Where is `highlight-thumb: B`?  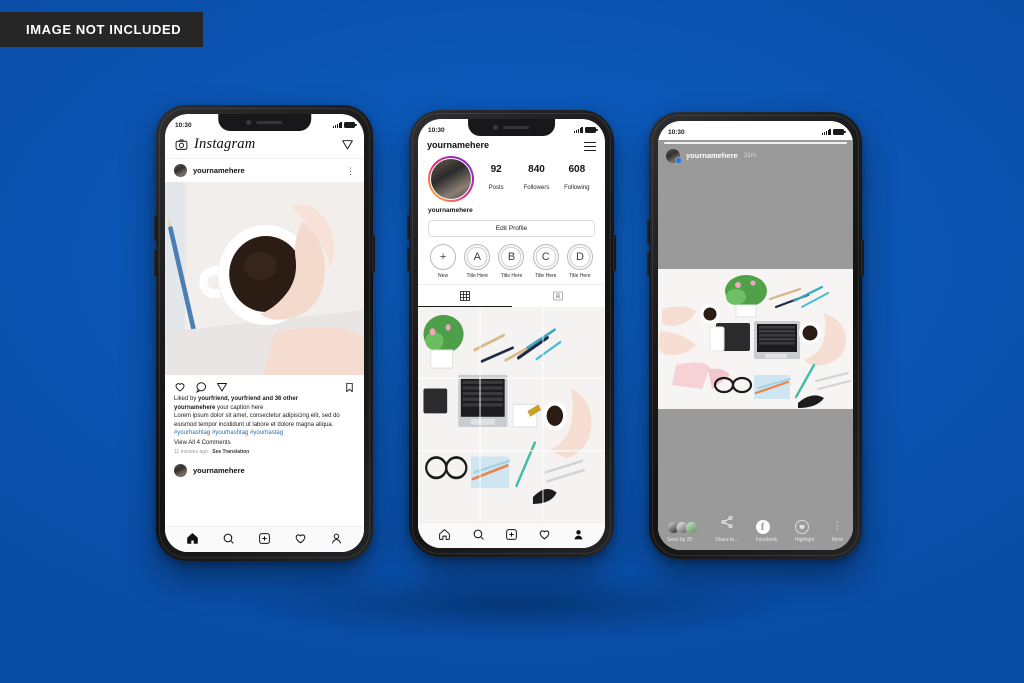
highlight-thumb: B is located at coordinates (511, 256).